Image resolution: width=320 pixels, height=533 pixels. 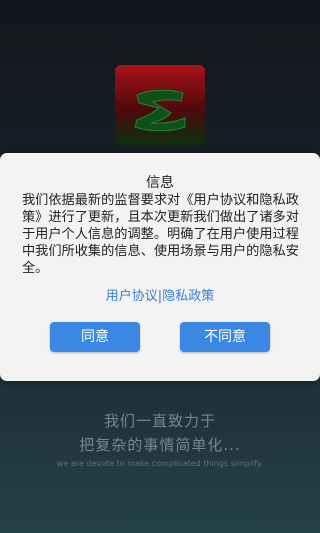 I want to click on agree-button: 同意, so click(x=95, y=337).